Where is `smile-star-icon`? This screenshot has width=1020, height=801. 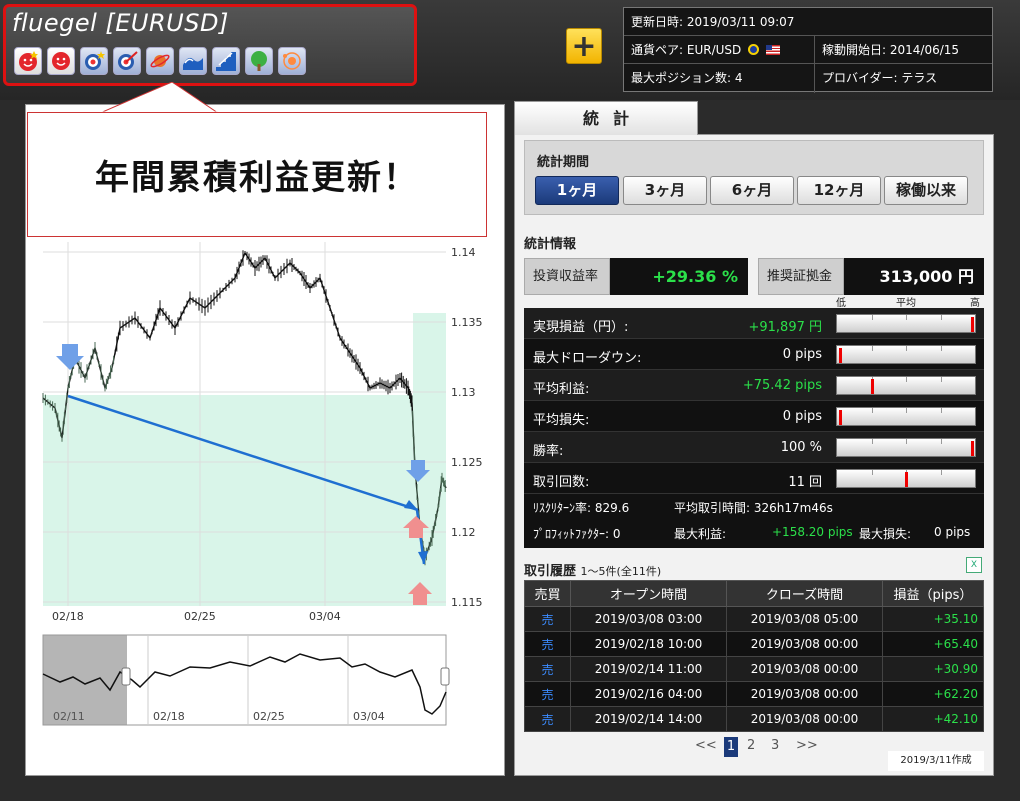 smile-star-icon is located at coordinates (28, 61).